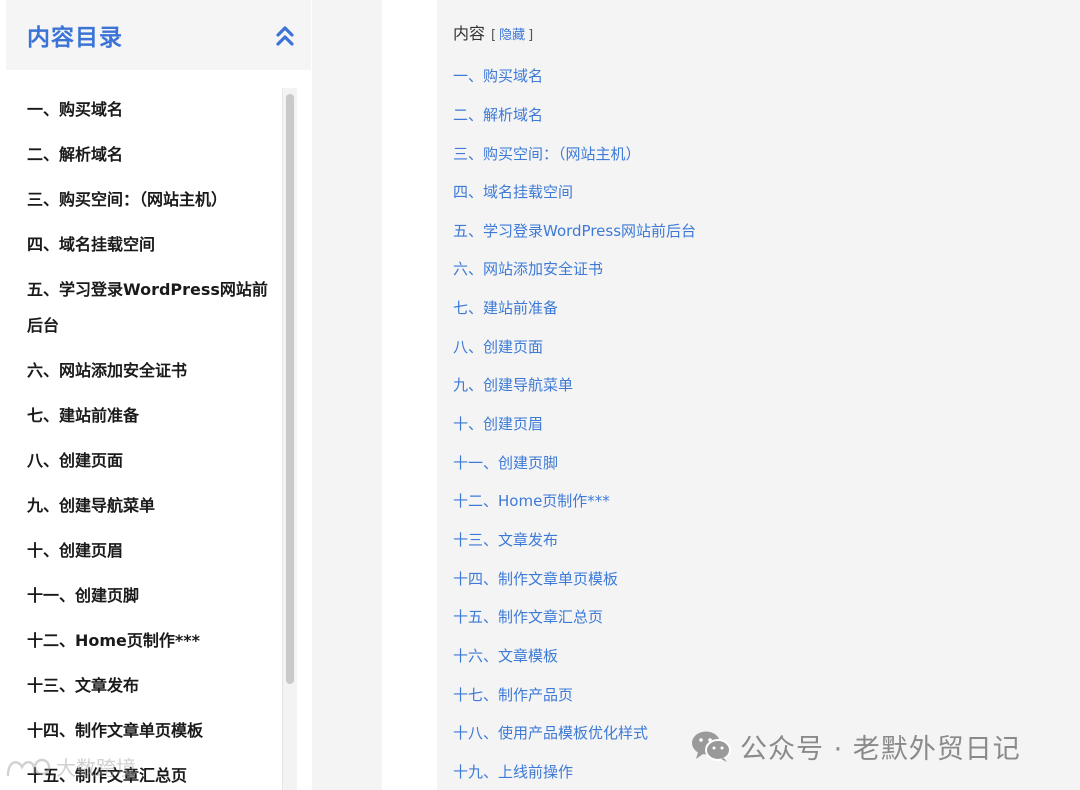 The height and width of the screenshot is (790, 1080). I want to click on double-chevron-up-icon, so click(285, 36).